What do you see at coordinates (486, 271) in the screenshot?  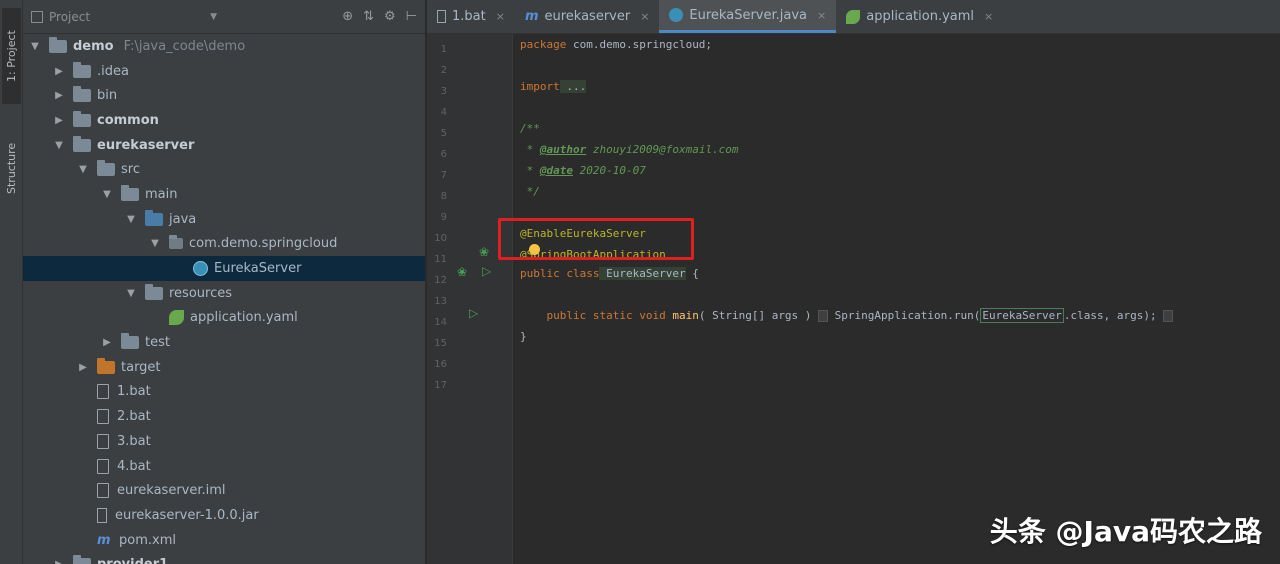 I see `run-class-icon: ▷` at bounding box center [486, 271].